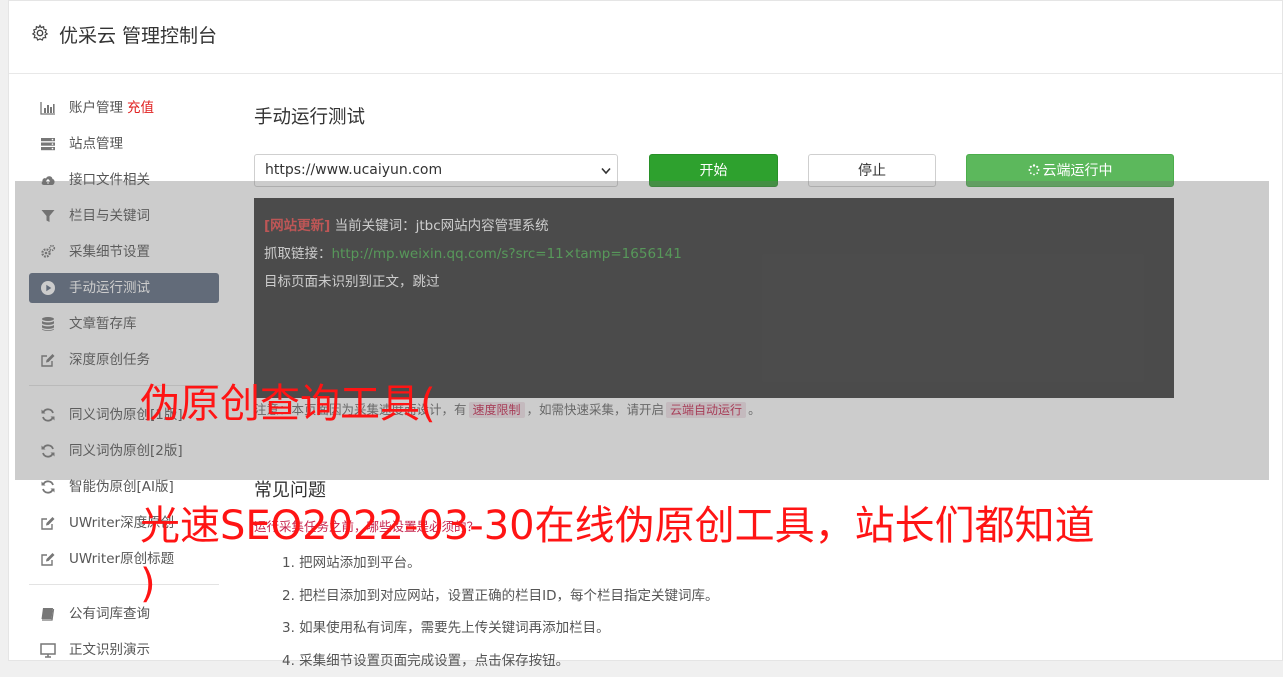  Describe the element at coordinates (124, 108) in the screenshot. I see `sidebar-item-account: 账户管理充值` at that location.